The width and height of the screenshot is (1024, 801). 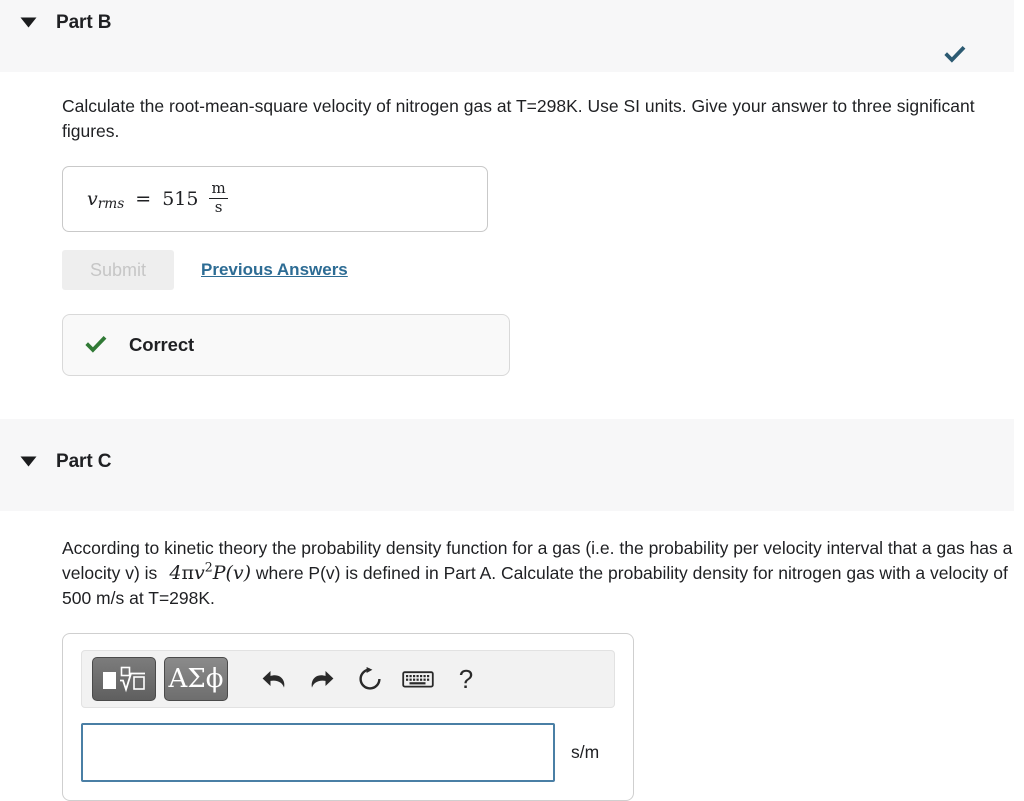 What do you see at coordinates (274, 679) in the screenshot?
I see `undo-icon` at bounding box center [274, 679].